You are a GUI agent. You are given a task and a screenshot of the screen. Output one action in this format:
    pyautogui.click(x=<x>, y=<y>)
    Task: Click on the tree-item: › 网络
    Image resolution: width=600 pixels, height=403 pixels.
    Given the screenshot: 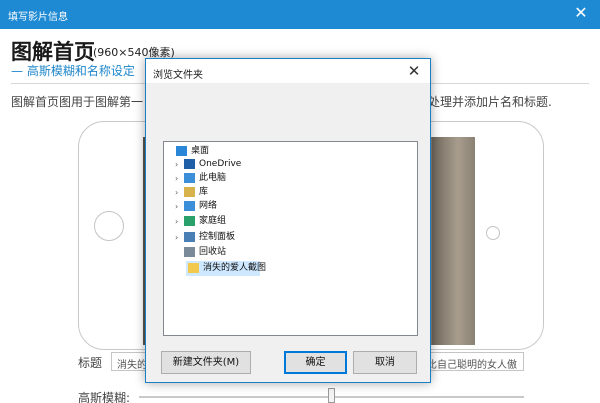 What is the action you would take?
    pyautogui.click(x=289, y=206)
    